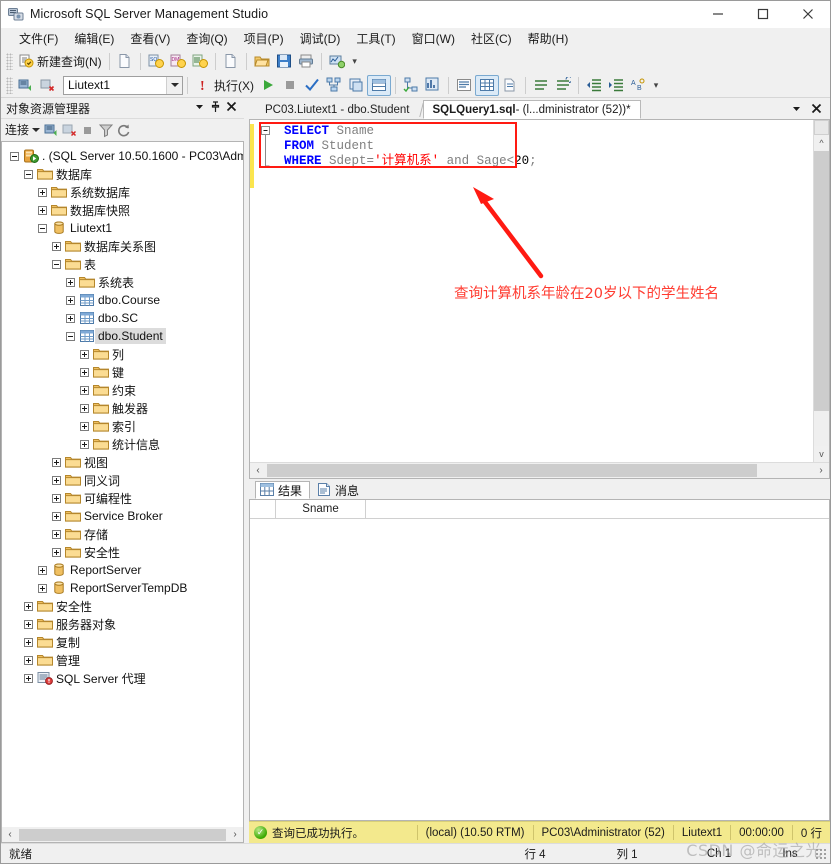  What do you see at coordinates (821, 143) in the screenshot?
I see `scroll-up-icon: ^` at bounding box center [821, 143].